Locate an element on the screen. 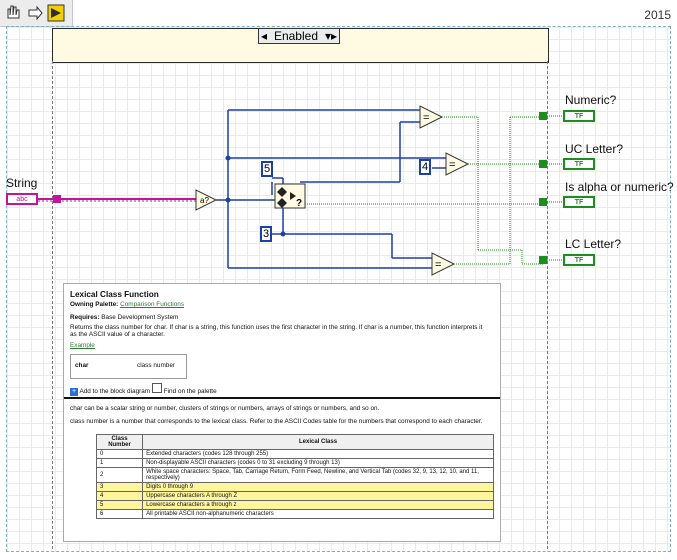  equal-node-lc: = is located at coordinates (443, 264).